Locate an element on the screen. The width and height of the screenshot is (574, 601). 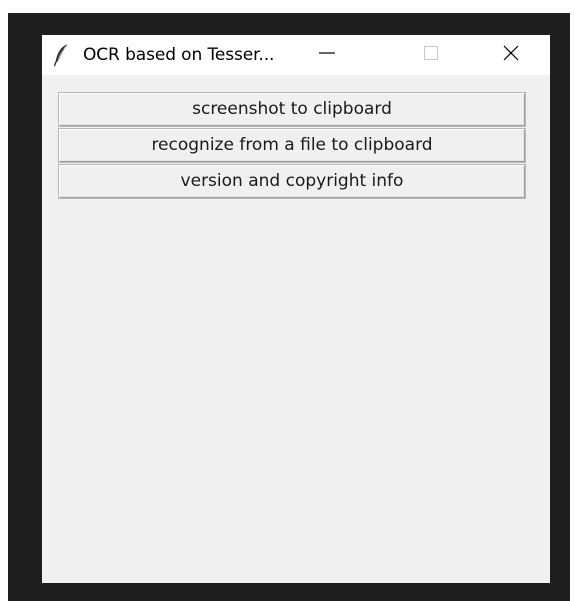
recognize-from-file-button: recognize from a file to clipboard is located at coordinates (292, 145).